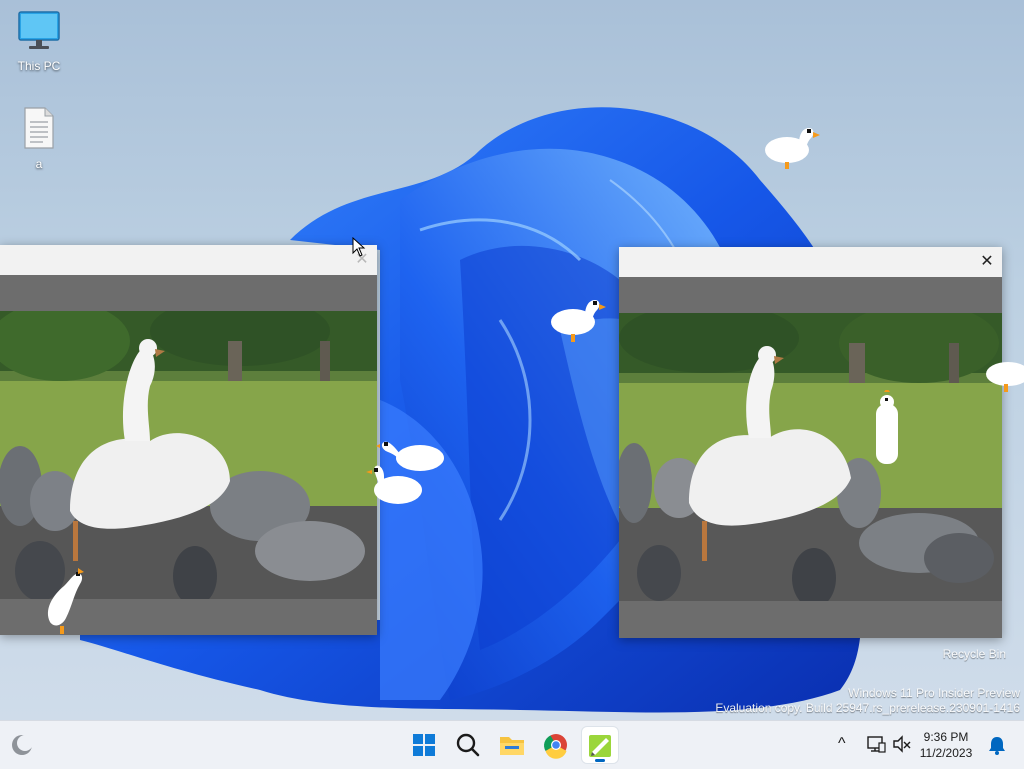 The width and height of the screenshot is (1024, 769). I want to click on desktop-icon-this-pc: This PC, so click(39, 41).